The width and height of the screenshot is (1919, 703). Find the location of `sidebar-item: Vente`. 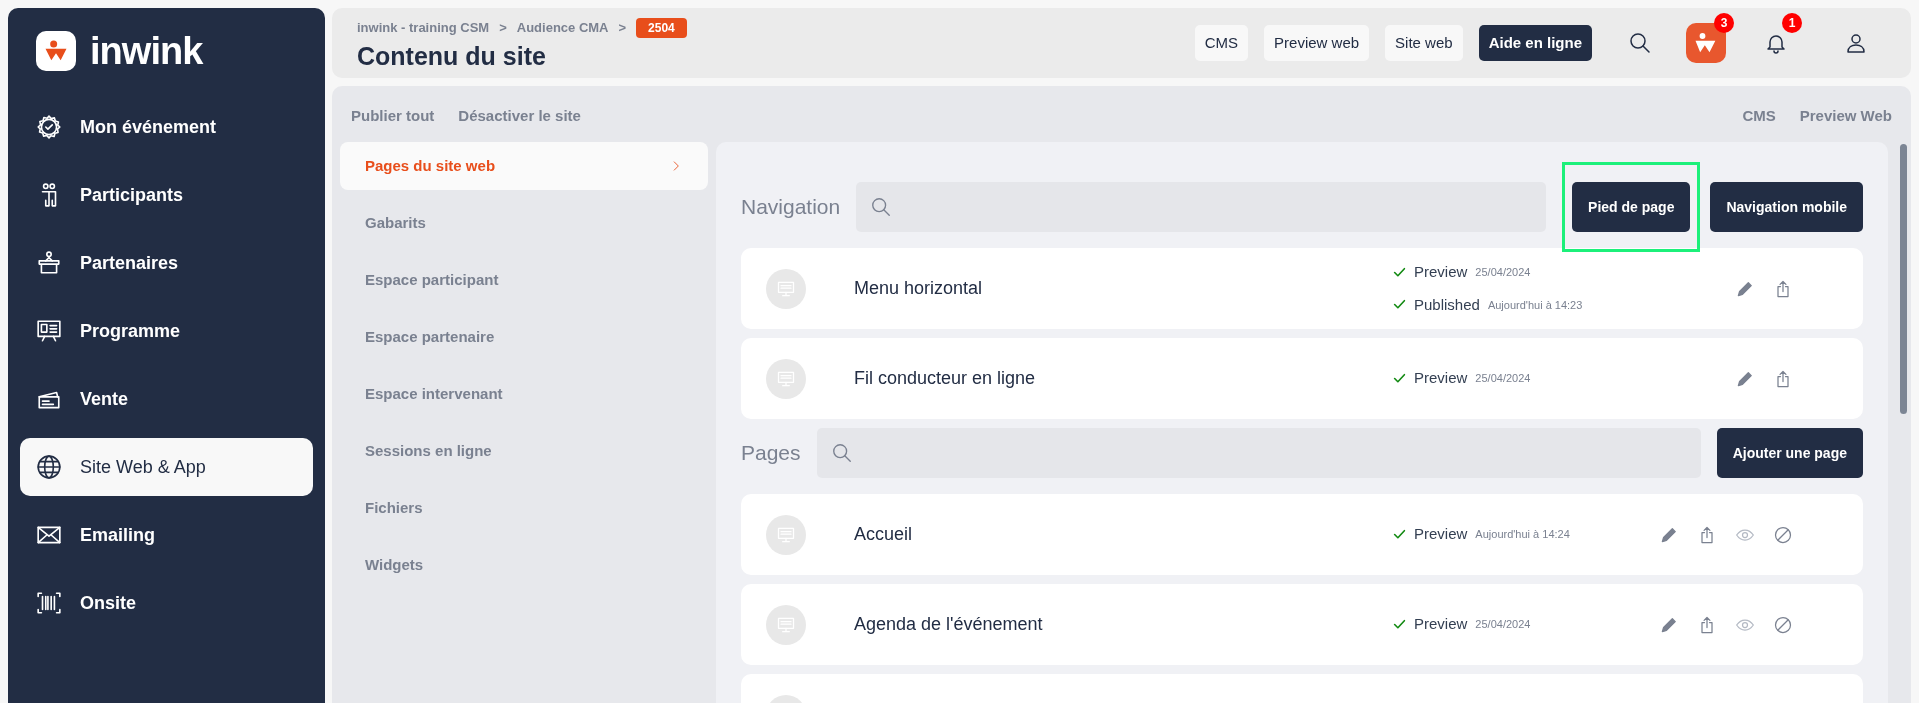

sidebar-item: Vente is located at coordinates (166, 399).